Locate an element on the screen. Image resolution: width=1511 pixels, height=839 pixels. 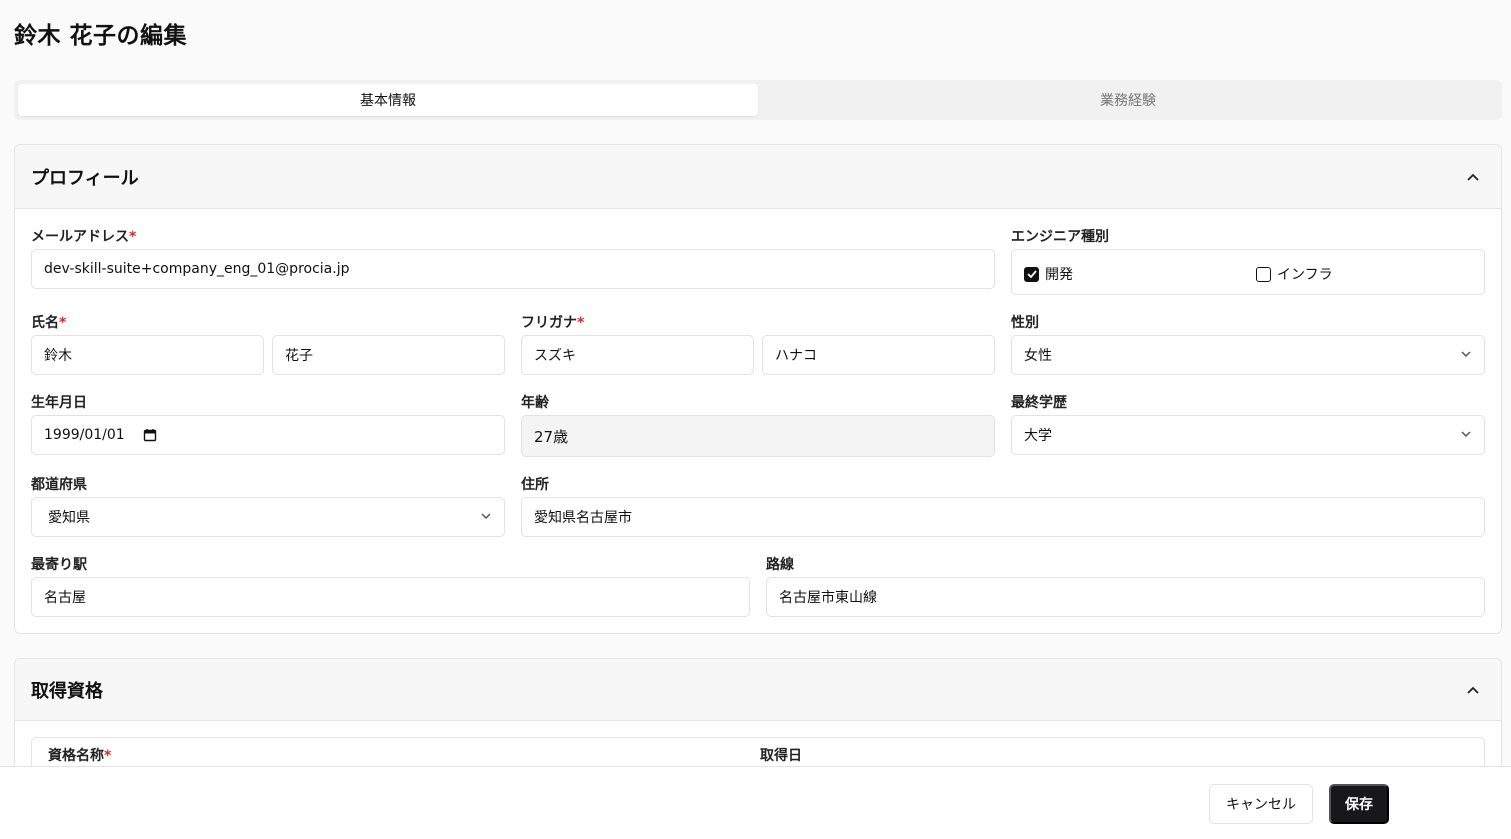
qualification-name-label: 資格名称* is located at coordinates (80, 756).